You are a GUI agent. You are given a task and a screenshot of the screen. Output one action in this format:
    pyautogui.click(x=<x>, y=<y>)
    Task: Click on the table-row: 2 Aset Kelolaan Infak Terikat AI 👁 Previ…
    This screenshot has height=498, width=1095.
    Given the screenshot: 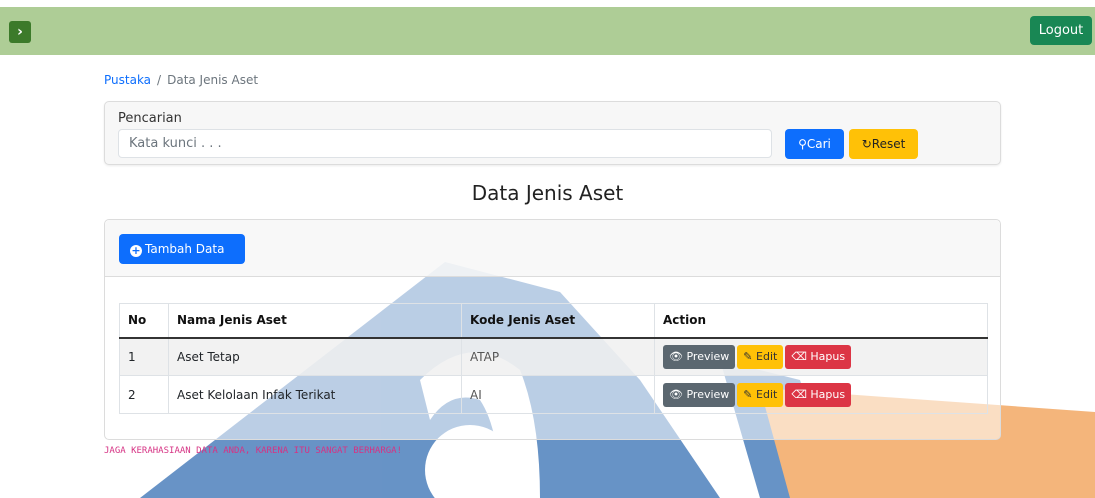 What is the action you would take?
    pyautogui.click(x=553, y=394)
    